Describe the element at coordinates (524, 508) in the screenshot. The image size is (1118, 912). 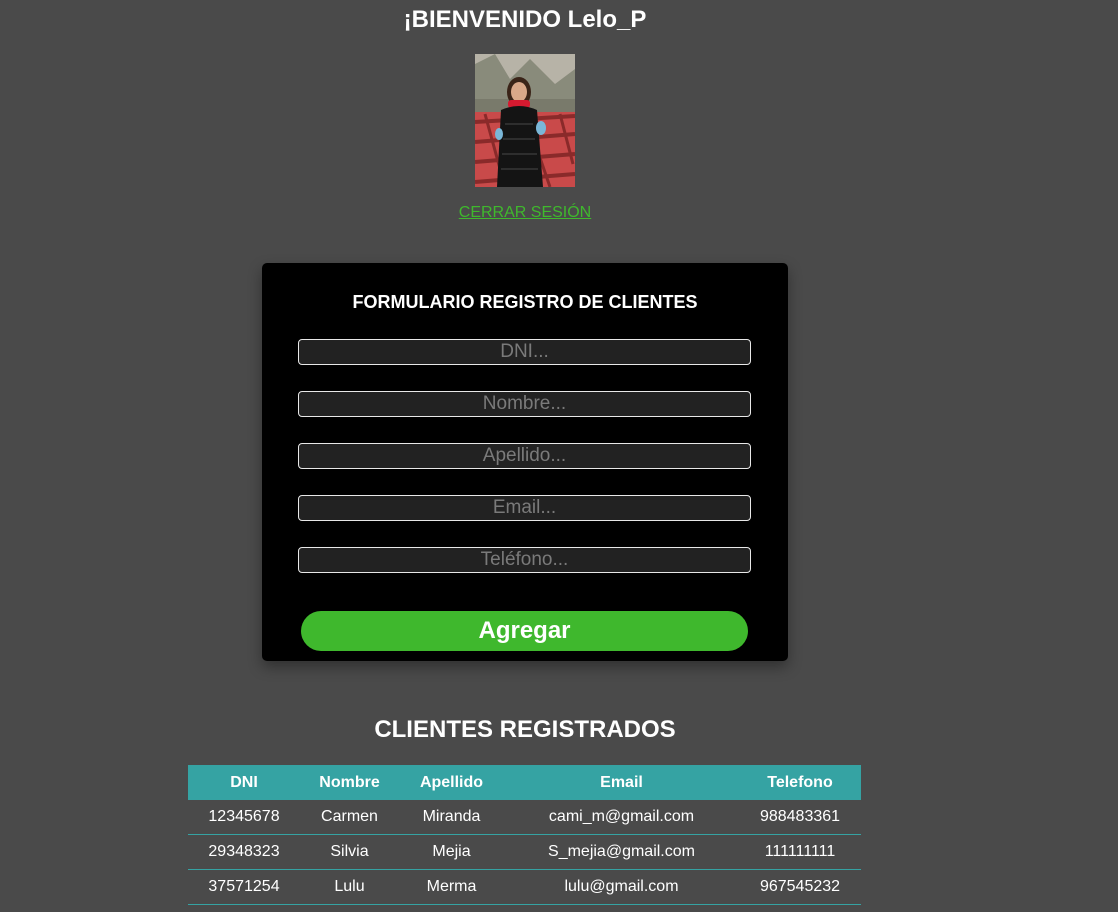
I see `email-input` at that location.